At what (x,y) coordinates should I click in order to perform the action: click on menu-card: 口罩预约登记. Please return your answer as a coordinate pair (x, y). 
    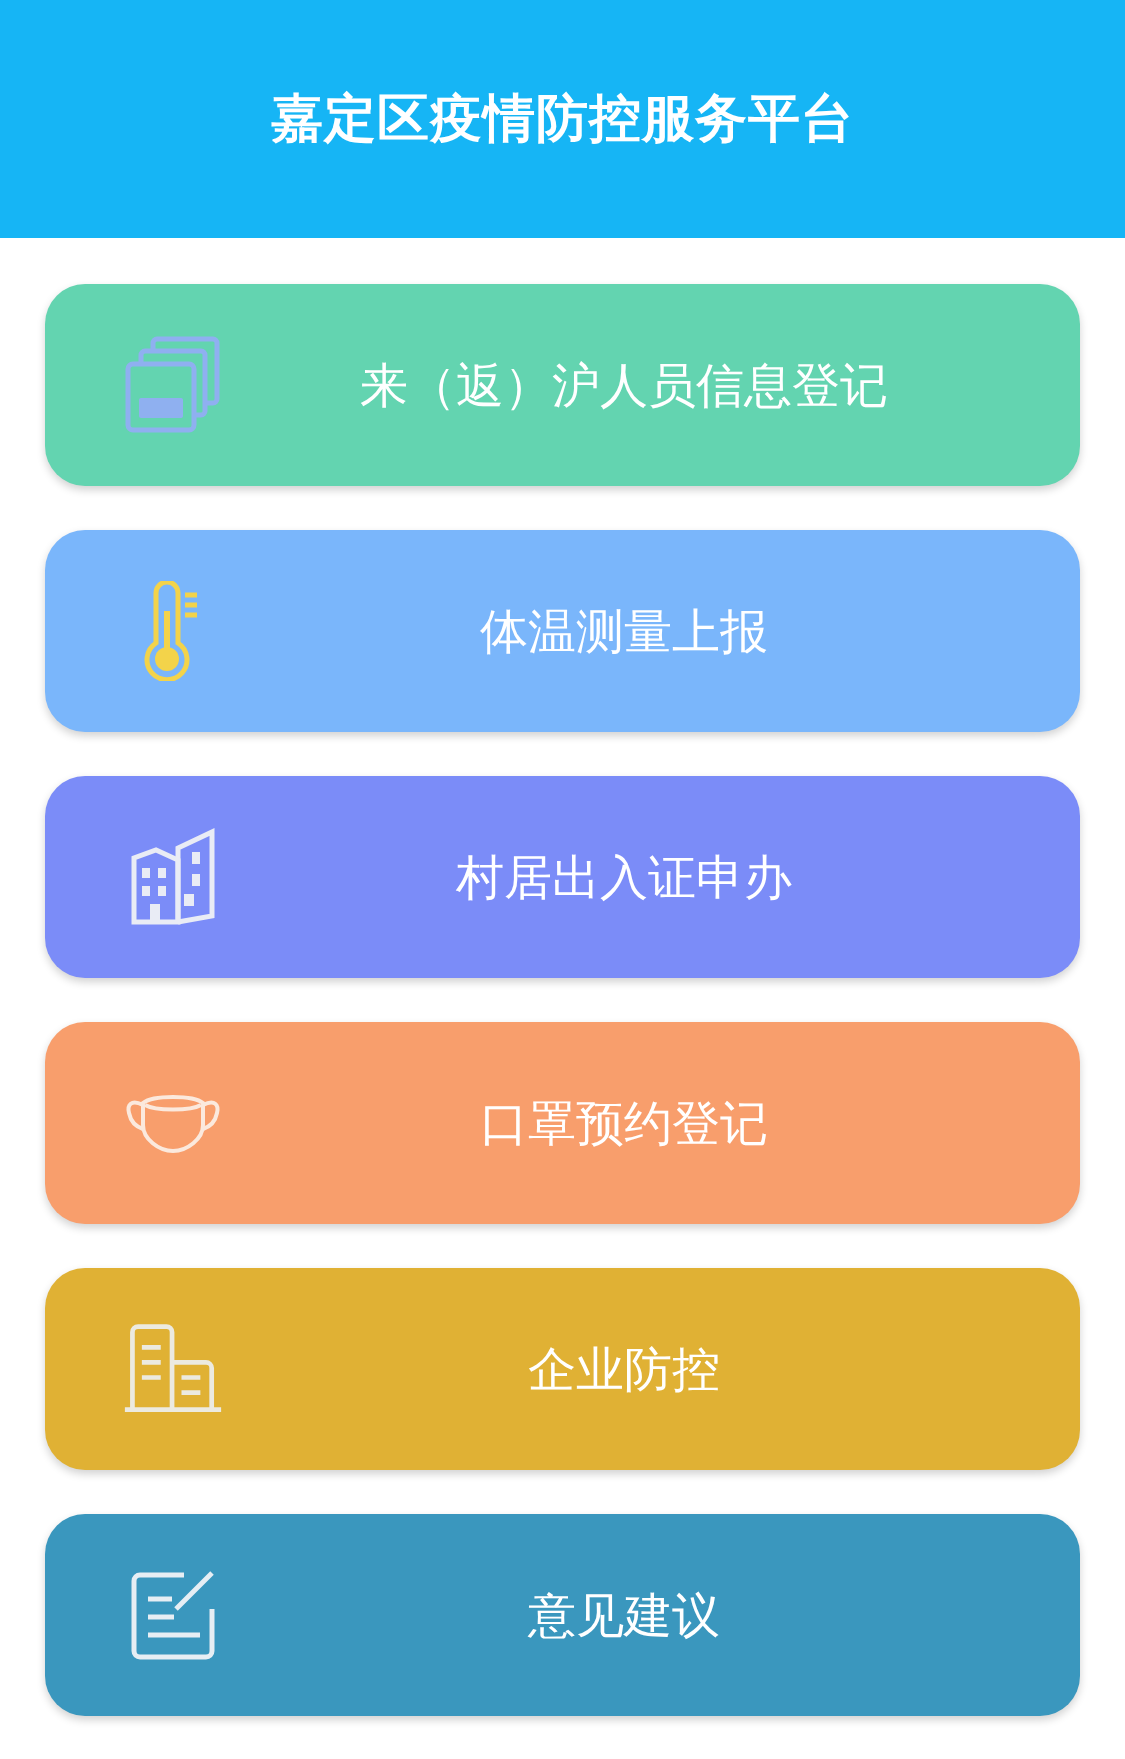
    Looking at the image, I should click on (562, 1123).